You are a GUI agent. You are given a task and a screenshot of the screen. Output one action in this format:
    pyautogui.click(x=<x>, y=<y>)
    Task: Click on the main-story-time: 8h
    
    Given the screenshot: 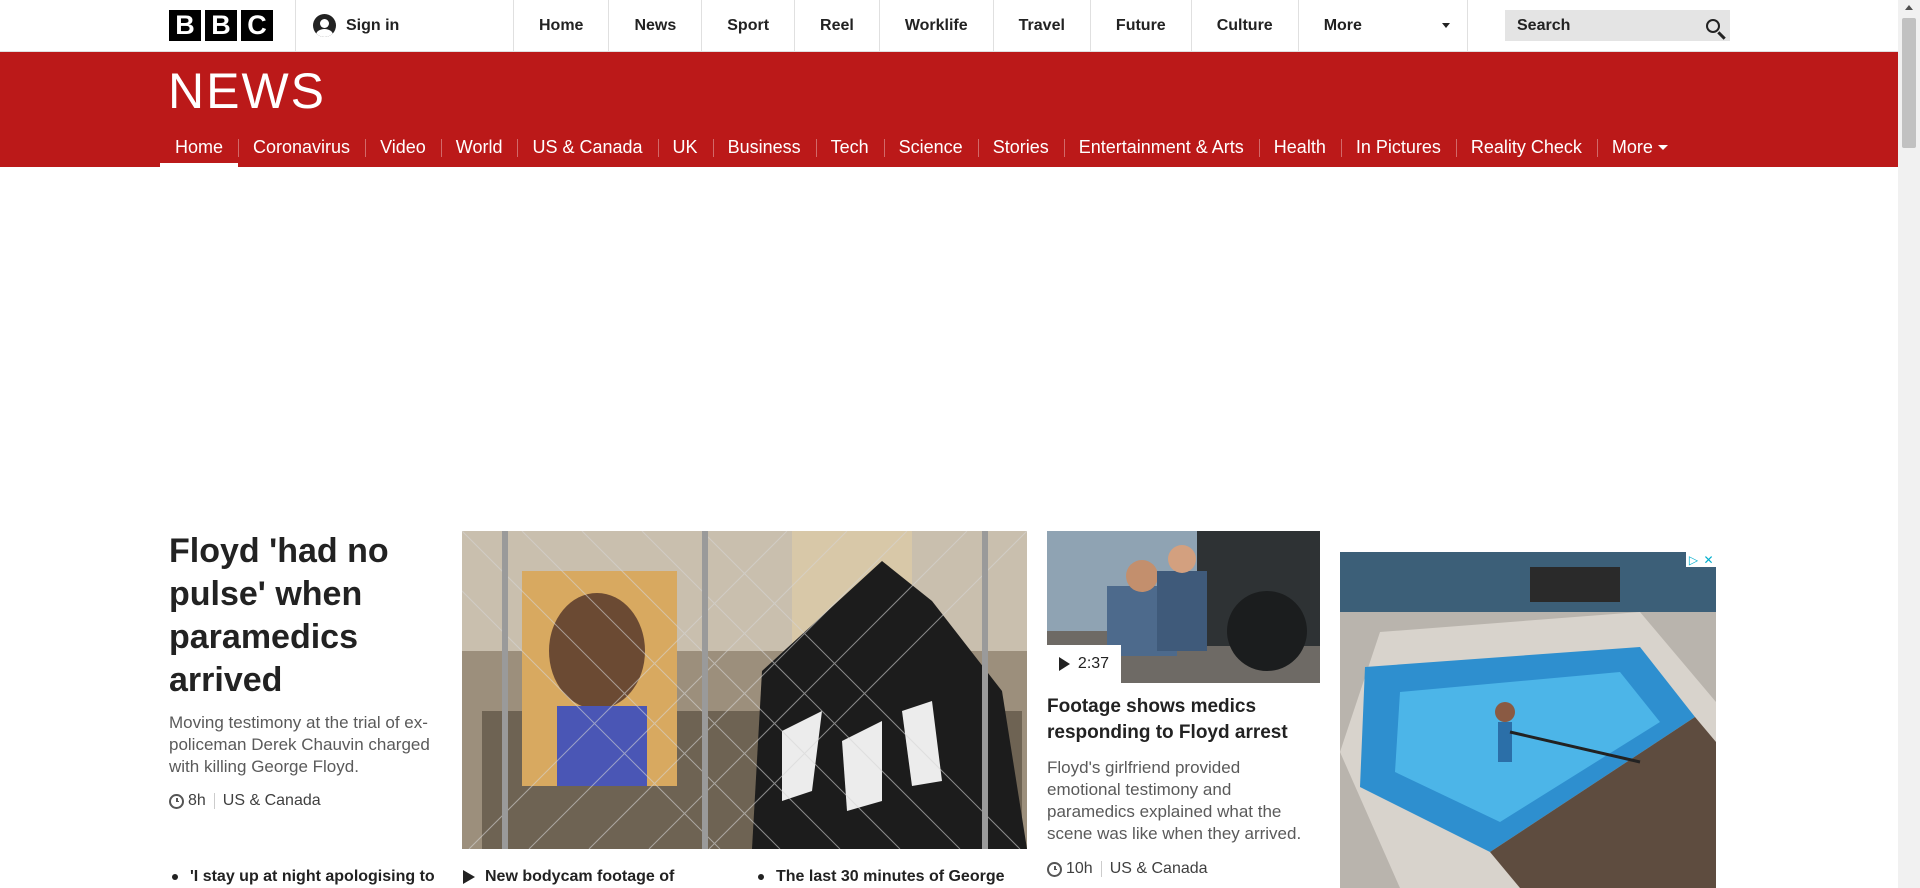 What is the action you would take?
    pyautogui.click(x=197, y=800)
    